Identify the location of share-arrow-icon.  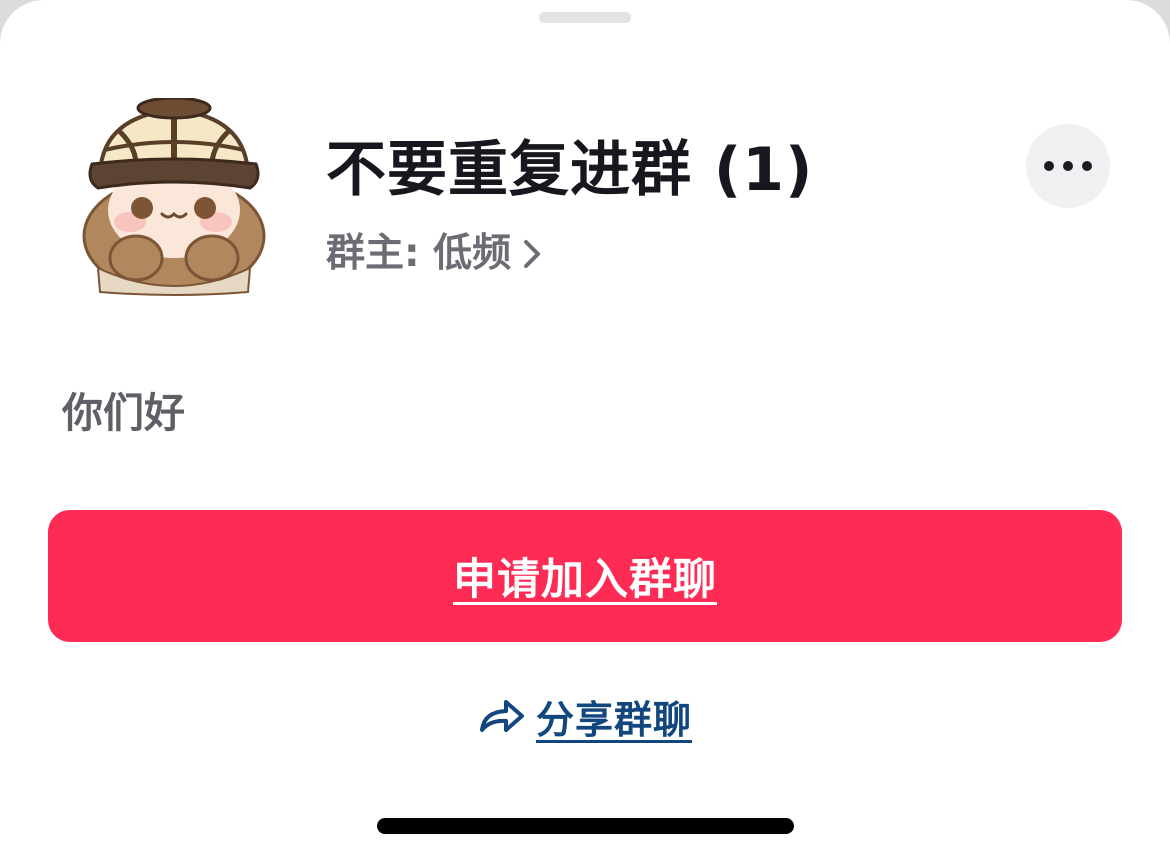
(501, 716).